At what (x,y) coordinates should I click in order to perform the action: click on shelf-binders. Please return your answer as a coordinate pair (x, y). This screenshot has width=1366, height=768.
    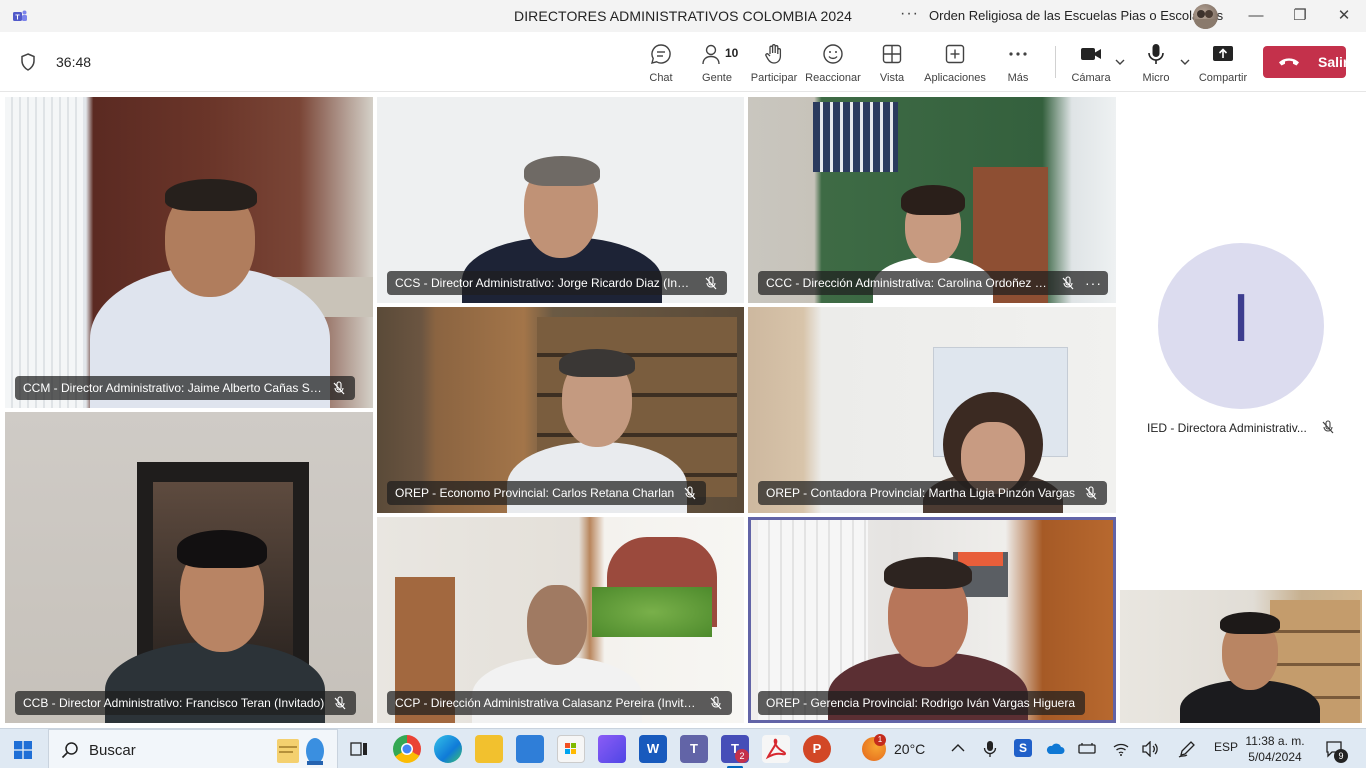
    Looking at the image, I should click on (855, 137).